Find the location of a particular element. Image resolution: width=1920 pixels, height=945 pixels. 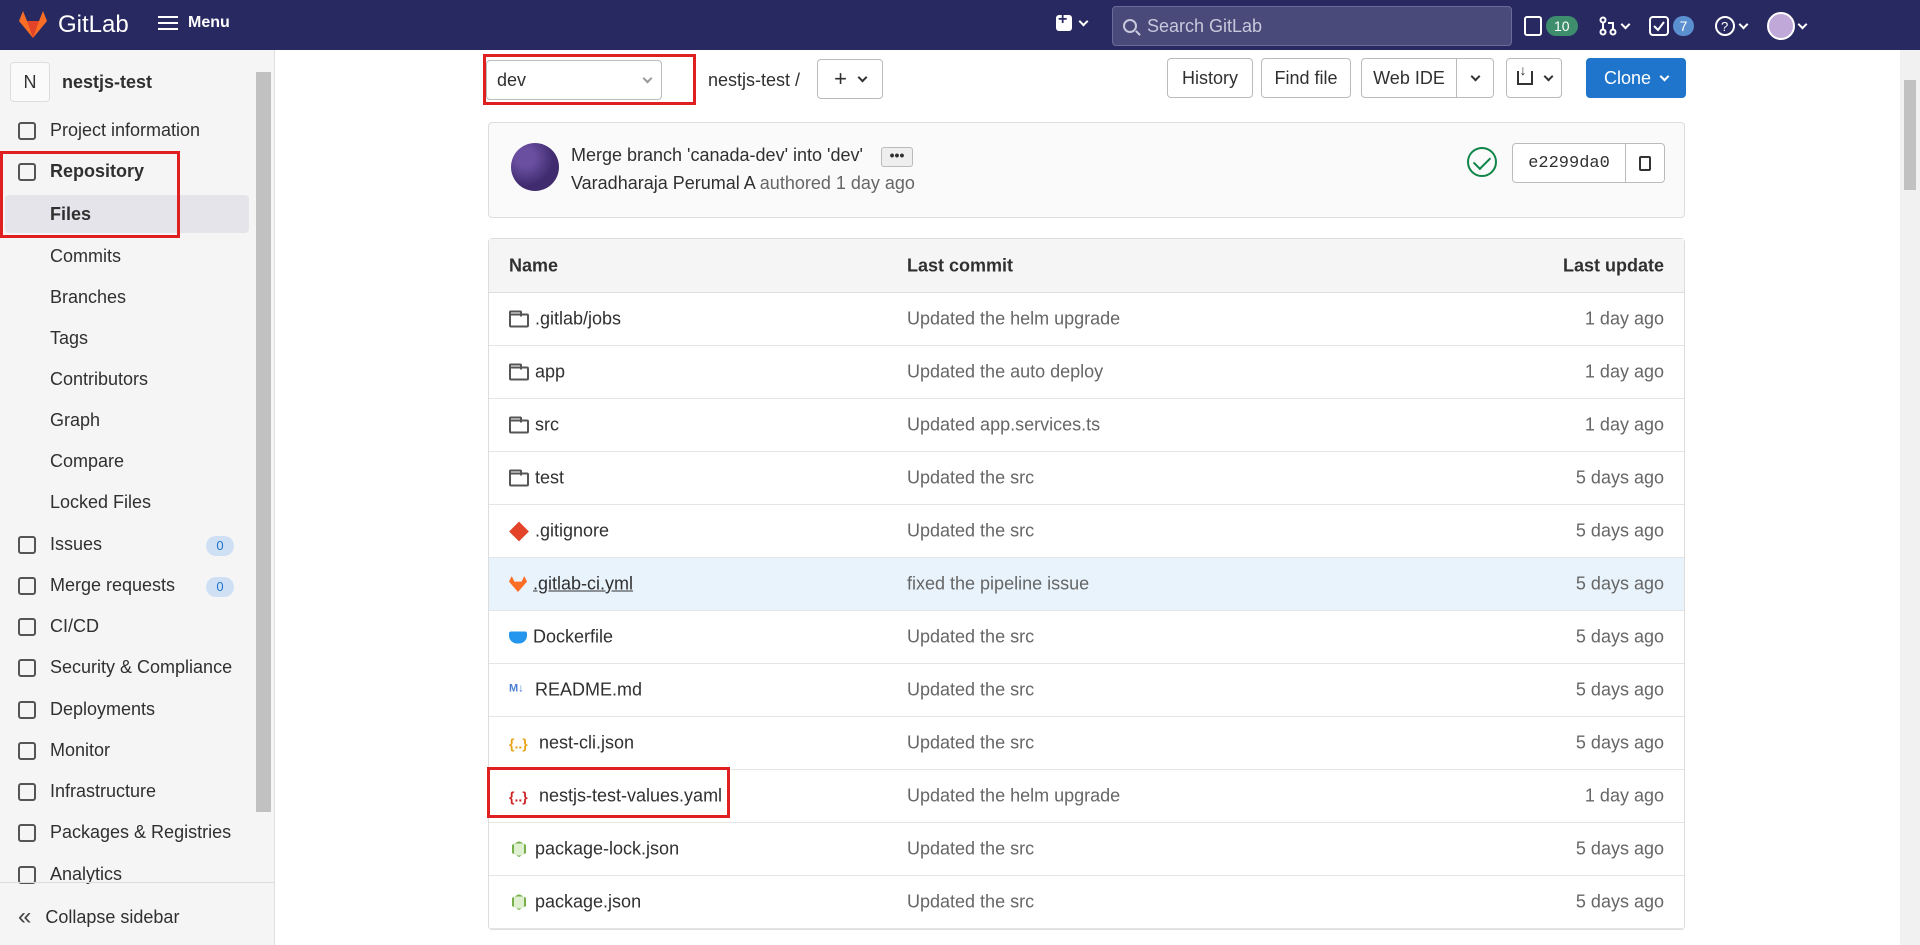

commit-sha: e2299da0 is located at coordinates (1569, 163).